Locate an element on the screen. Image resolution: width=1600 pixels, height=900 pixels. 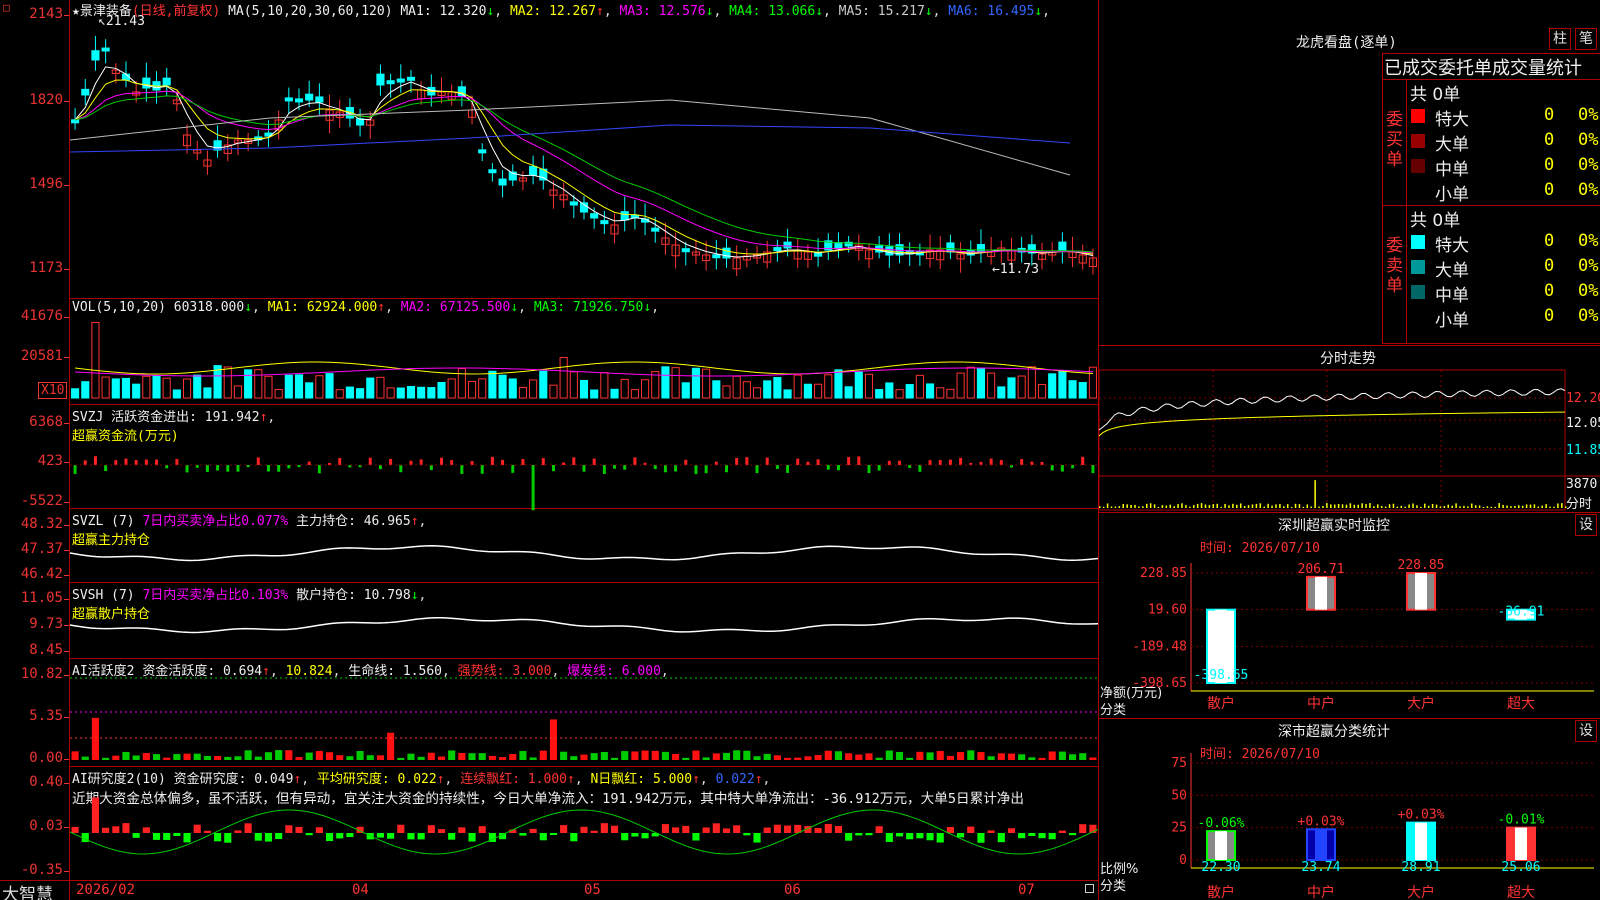
dragon-title: 龙虎看盘(逐单) is located at coordinates (1346, 43).